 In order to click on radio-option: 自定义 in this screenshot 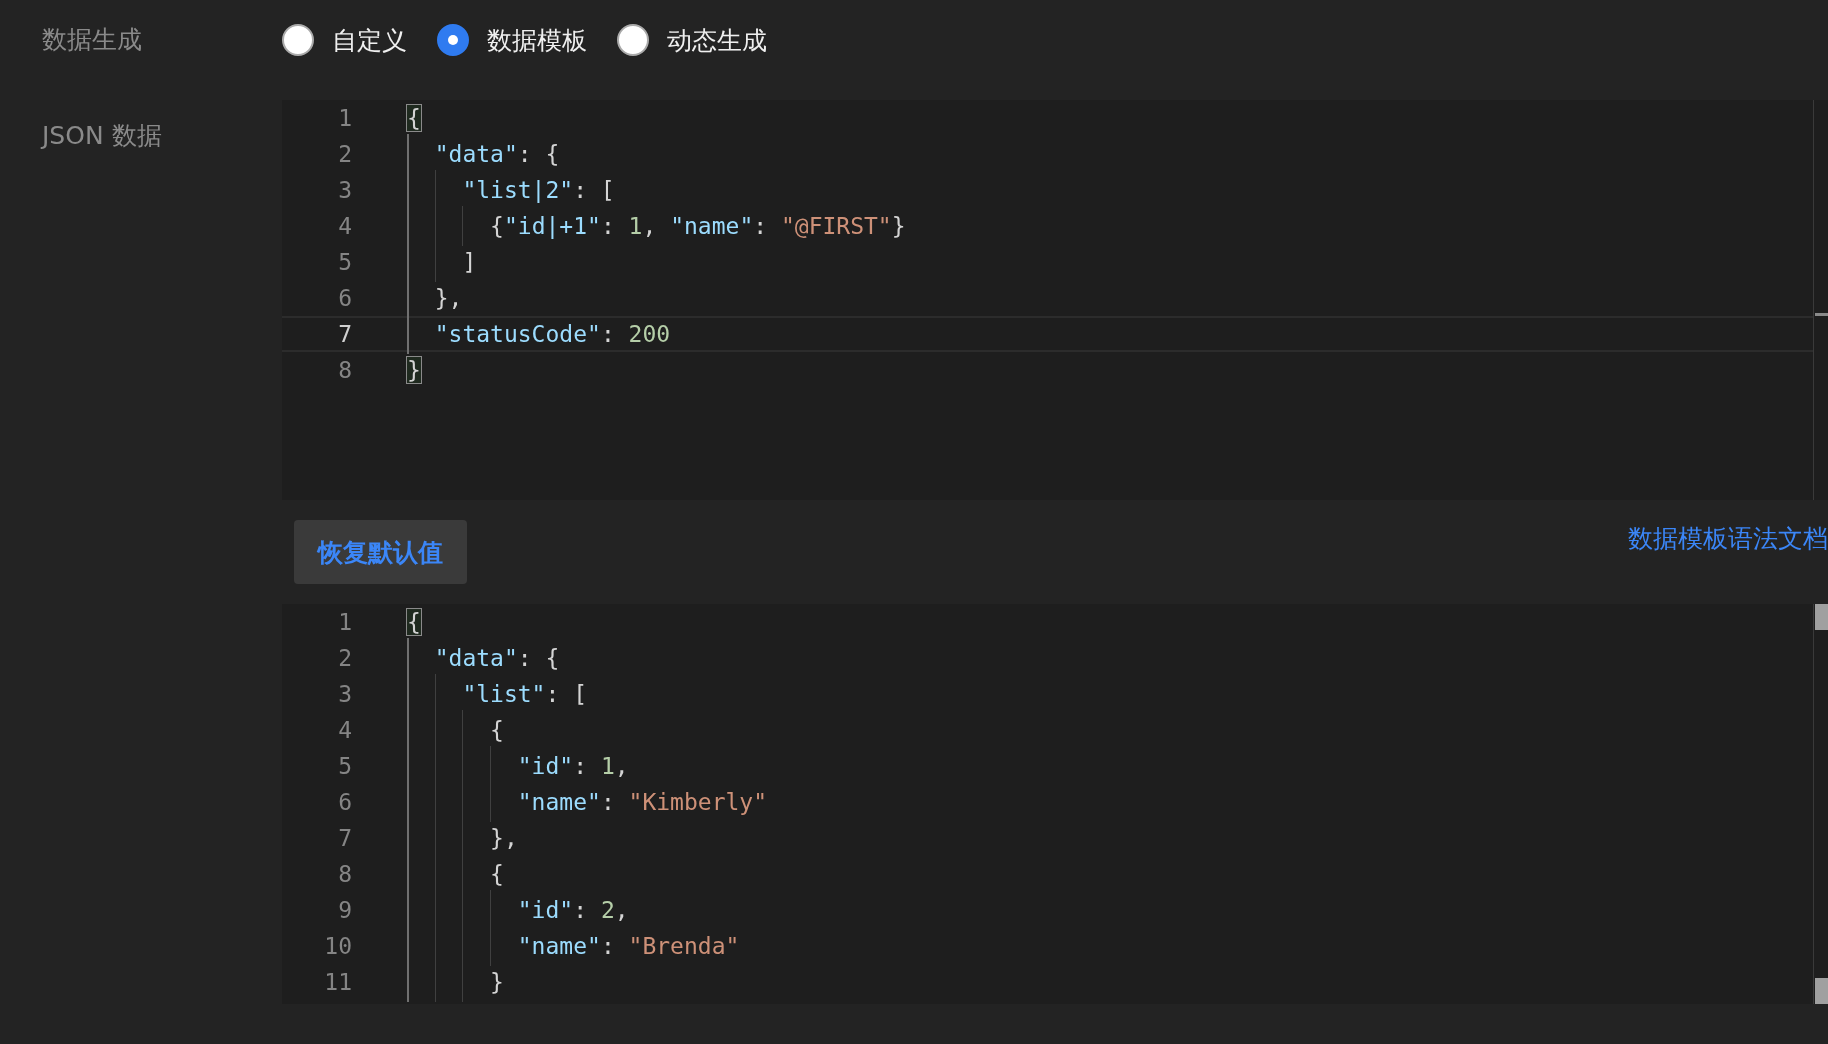, I will do `click(344, 40)`.